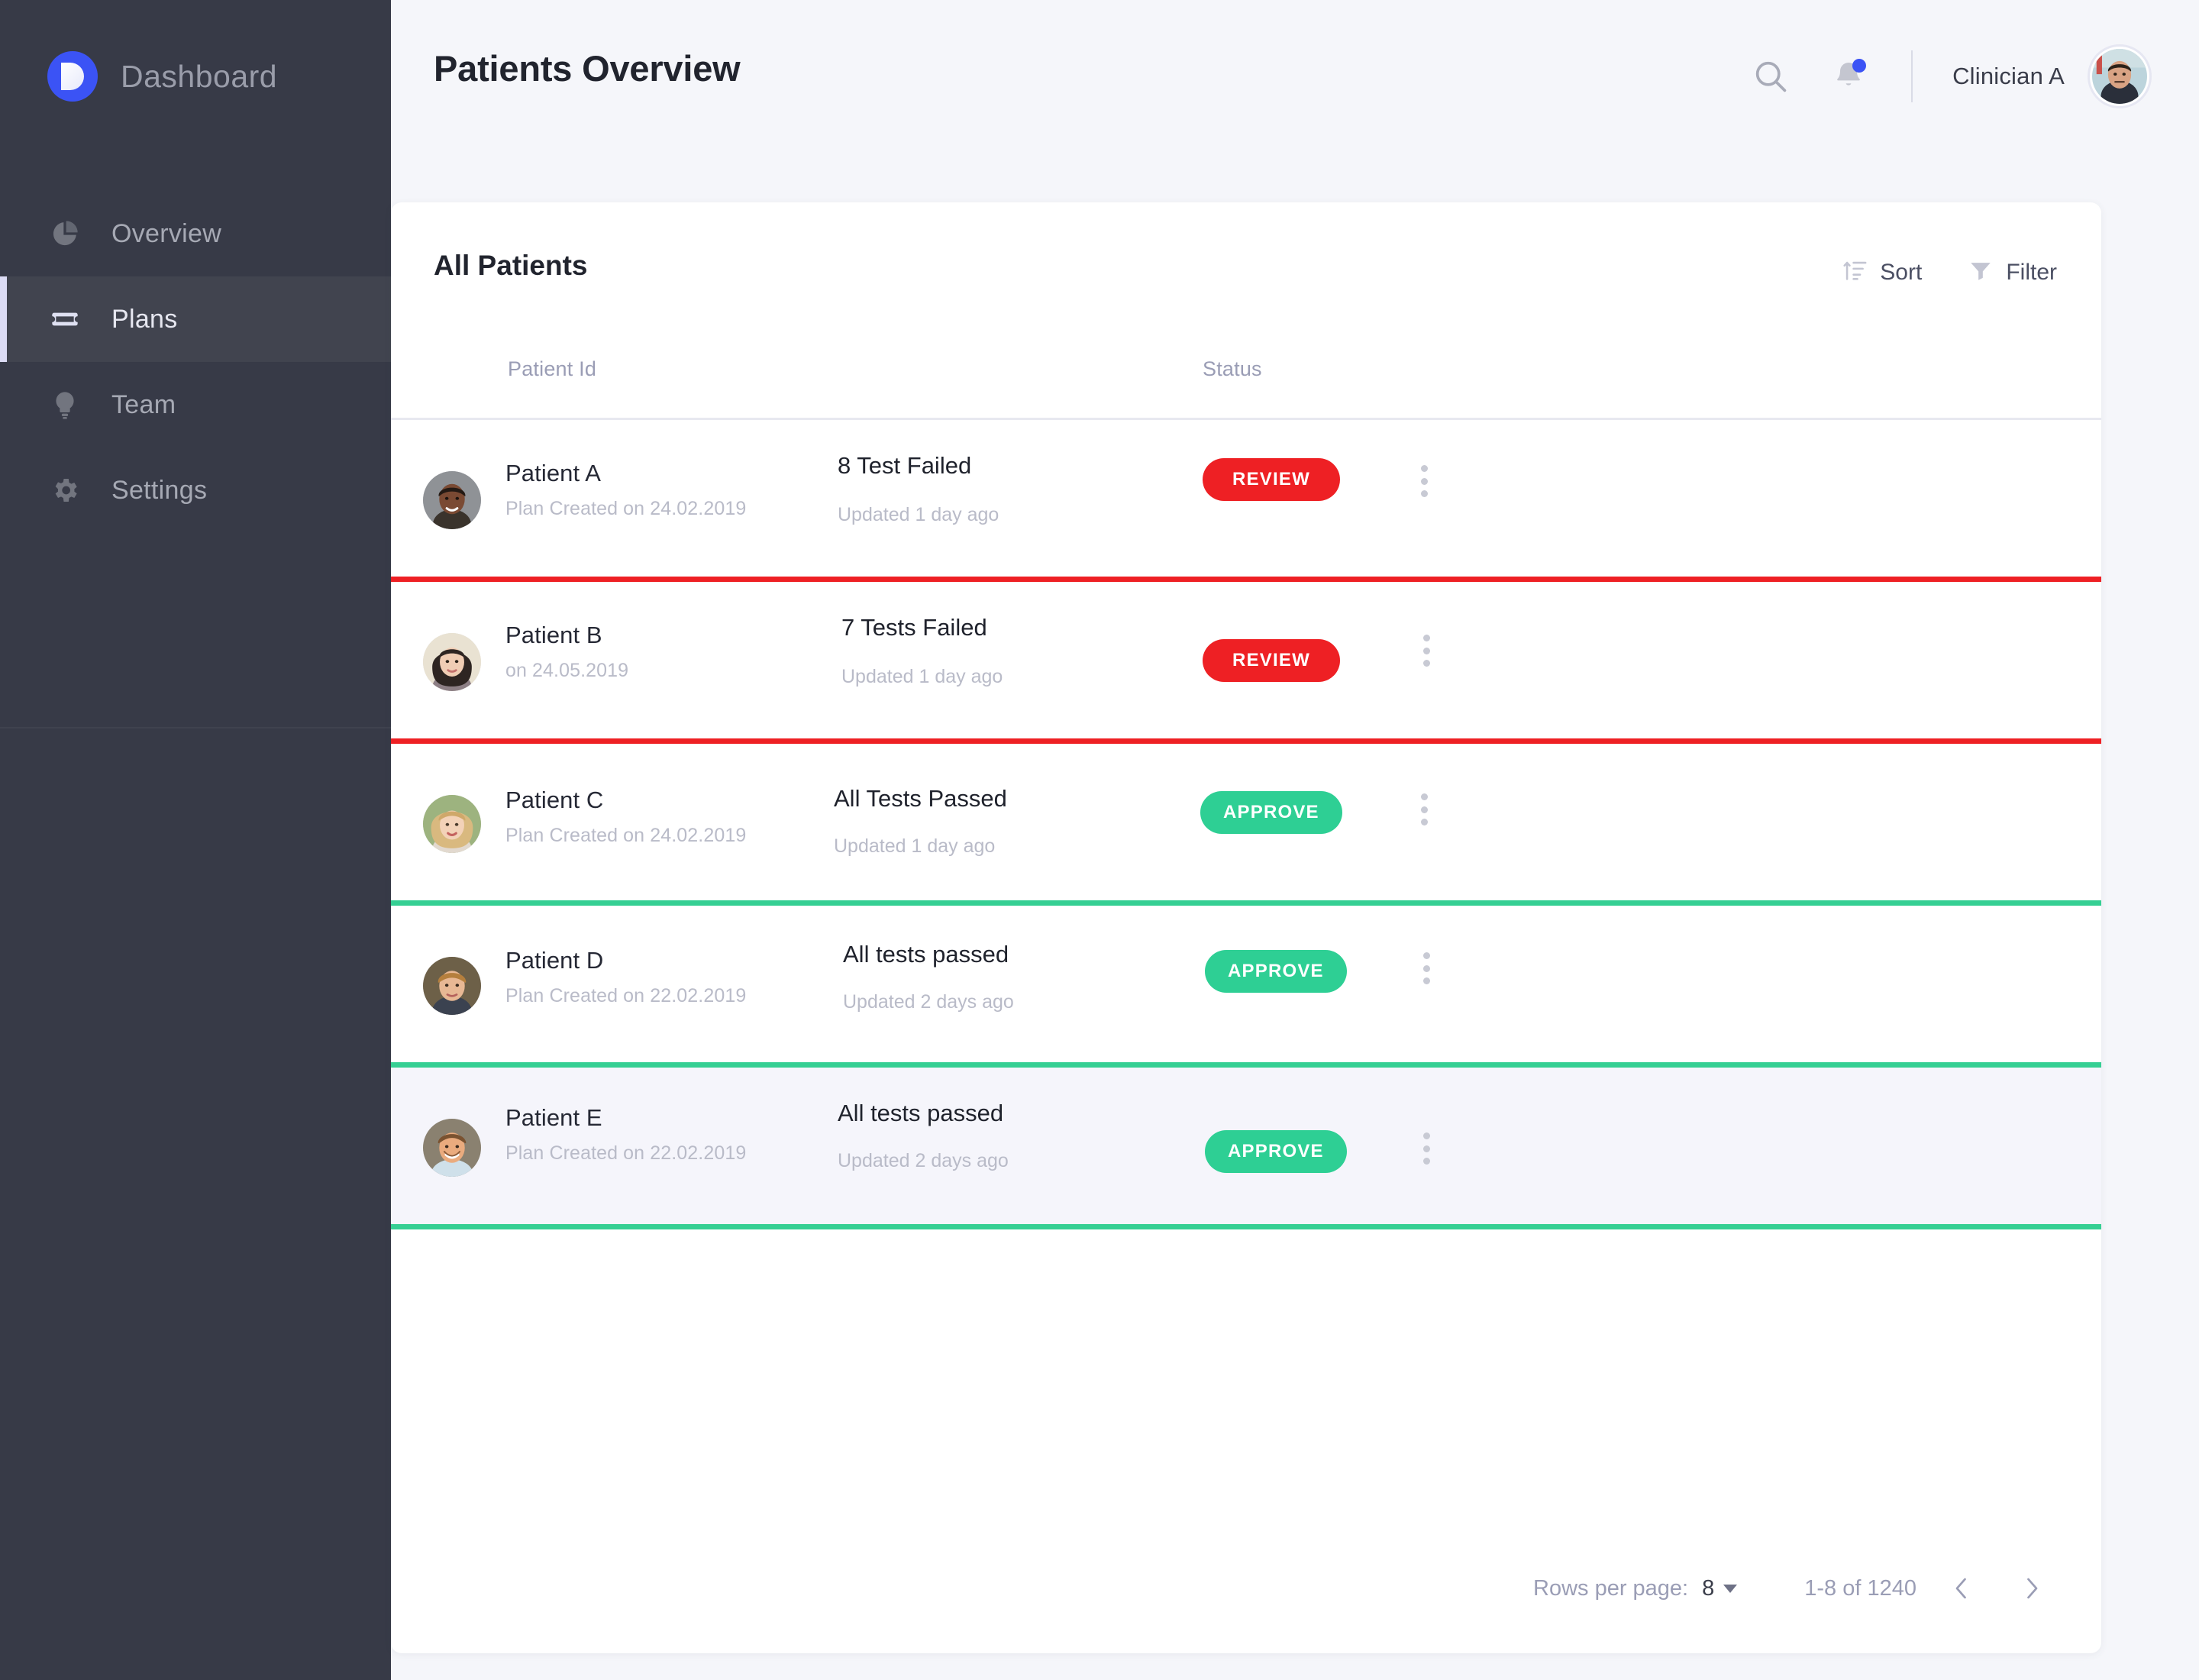 This screenshot has height=1680, width=2199. What do you see at coordinates (1295, 94) in the screenshot?
I see `top-bar: Patients Overview Clinician A` at bounding box center [1295, 94].